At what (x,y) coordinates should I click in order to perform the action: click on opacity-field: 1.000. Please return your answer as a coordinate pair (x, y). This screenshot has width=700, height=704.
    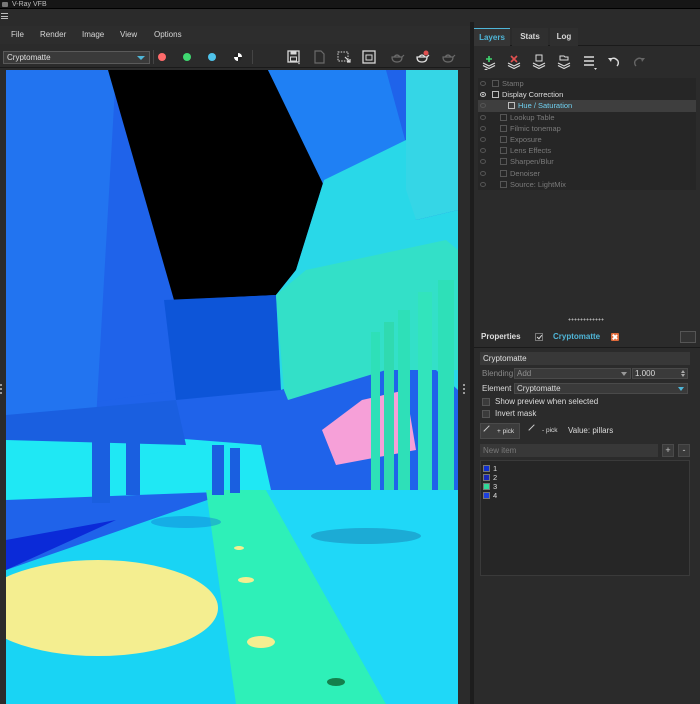
    Looking at the image, I should click on (660, 373).